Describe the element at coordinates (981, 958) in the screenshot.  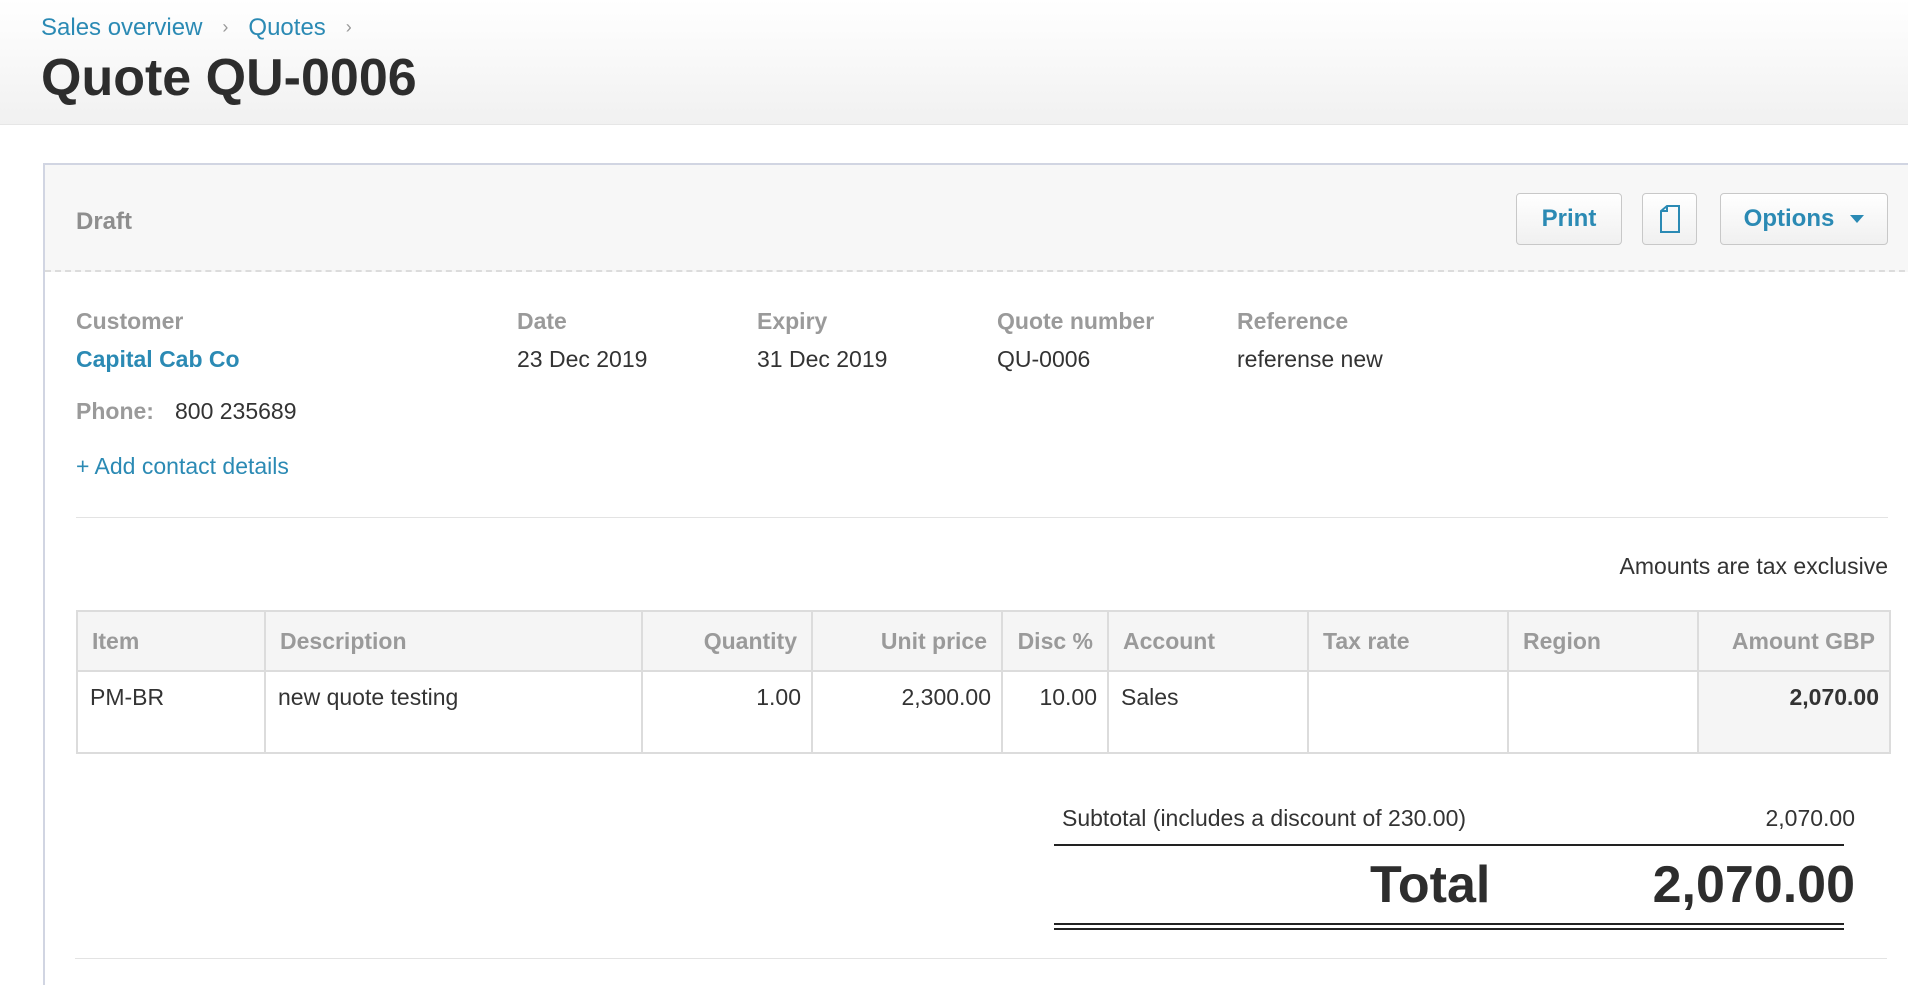
I see `bottom-divider` at that location.